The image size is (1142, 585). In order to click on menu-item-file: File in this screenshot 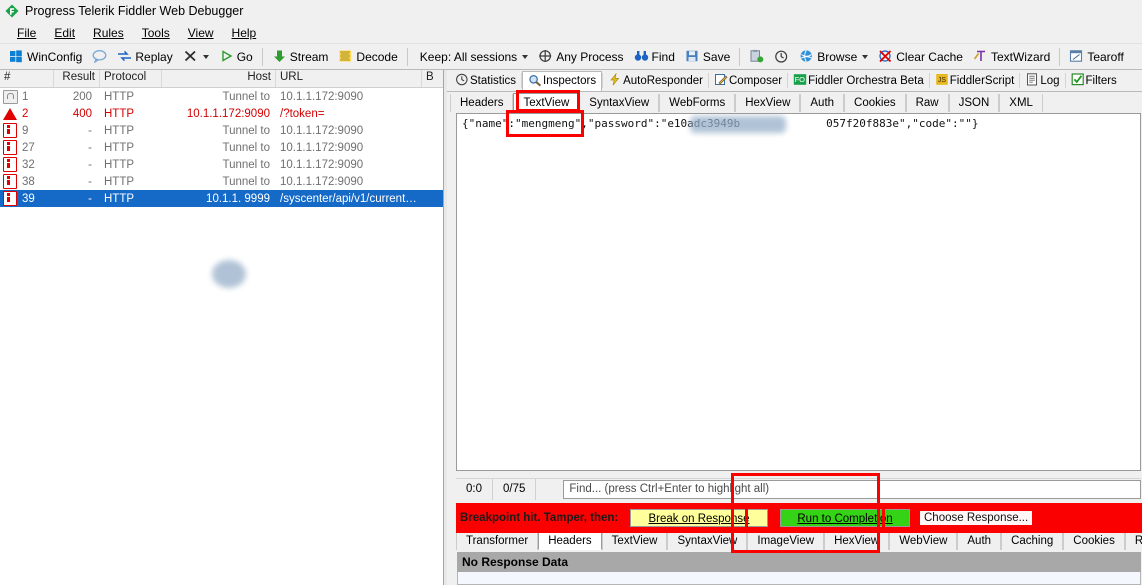, I will do `click(26, 33)`.